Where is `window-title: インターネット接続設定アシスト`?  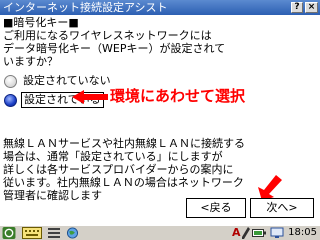 window-title: インターネット接続設定アシスト is located at coordinates (85, 7).